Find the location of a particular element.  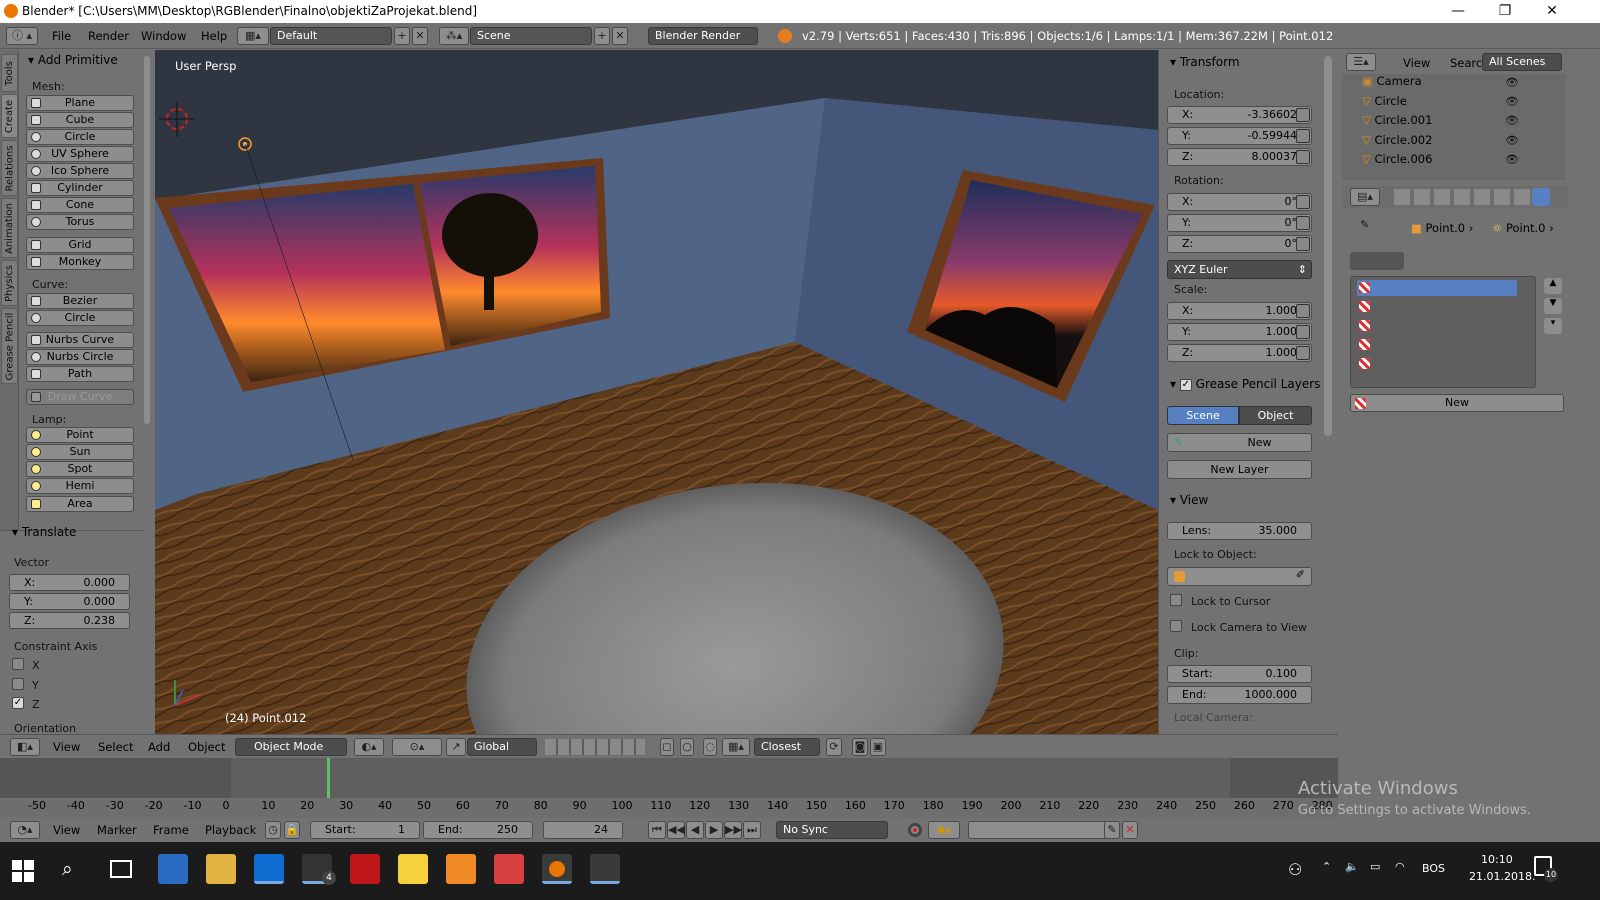

new-texture-button: New is located at coordinates (1457, 403).